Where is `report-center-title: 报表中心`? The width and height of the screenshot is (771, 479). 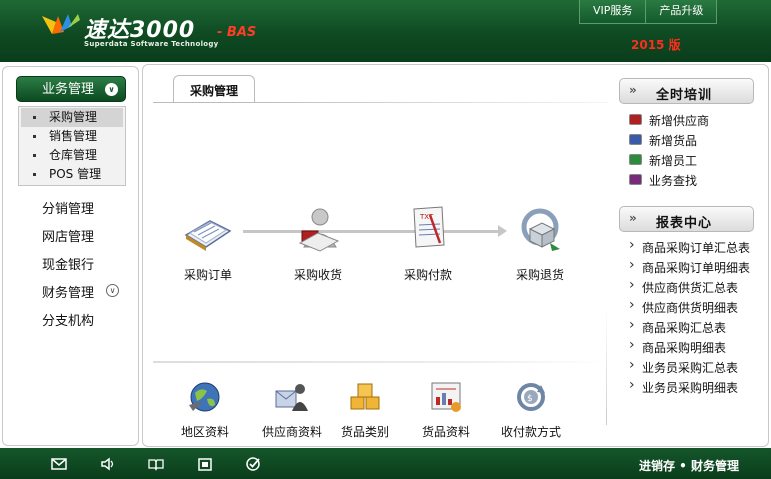
report-center-title: 报表中心 is located at coordinates (684, 223).